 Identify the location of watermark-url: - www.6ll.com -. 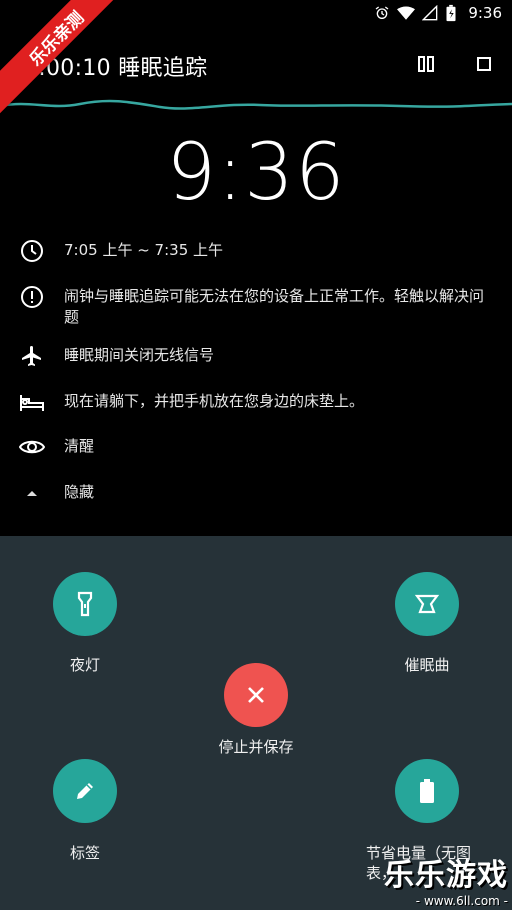
(461, 901).